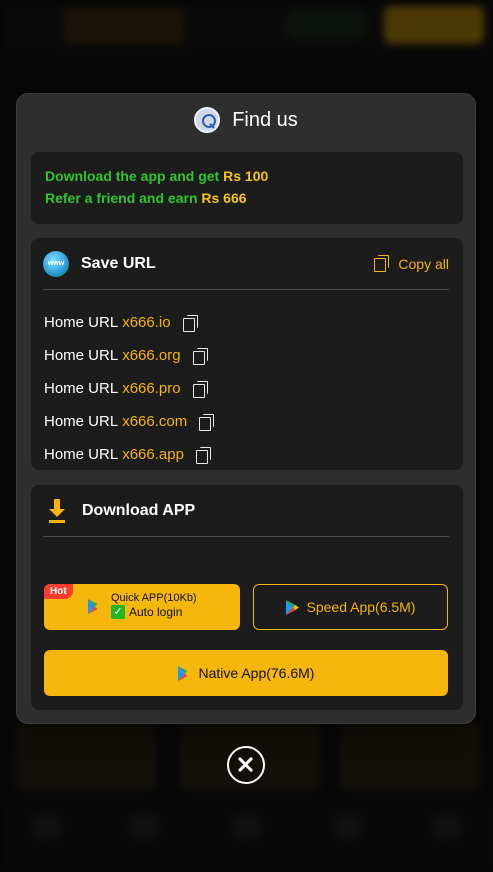 Image resolution: width=493 pixels, height=872 pixels. Describe the element at coordinates (265, 119) in the screenshot. I see `modal-title: Find us` at that location.